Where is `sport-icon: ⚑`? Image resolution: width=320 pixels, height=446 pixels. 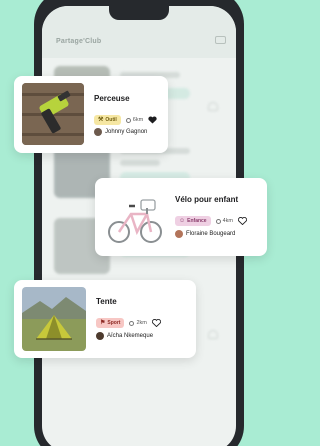 sport-icon: ⚑ is located at coordinates (103, 323).